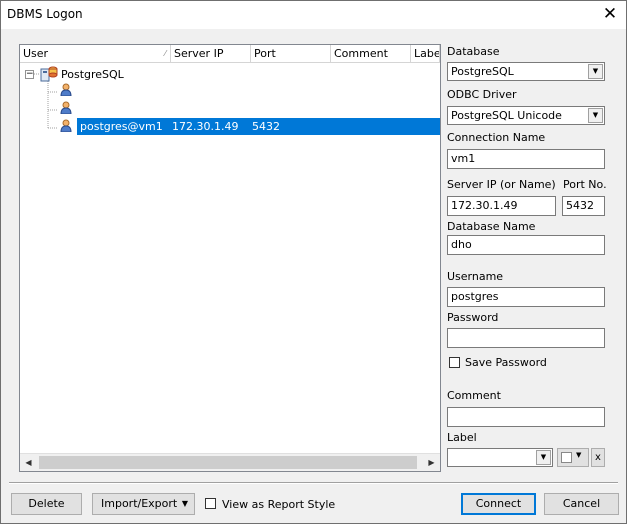  Describe the element at coordinates (610, 14) in the screenshot. I see `close-icon: ✕` at that location.